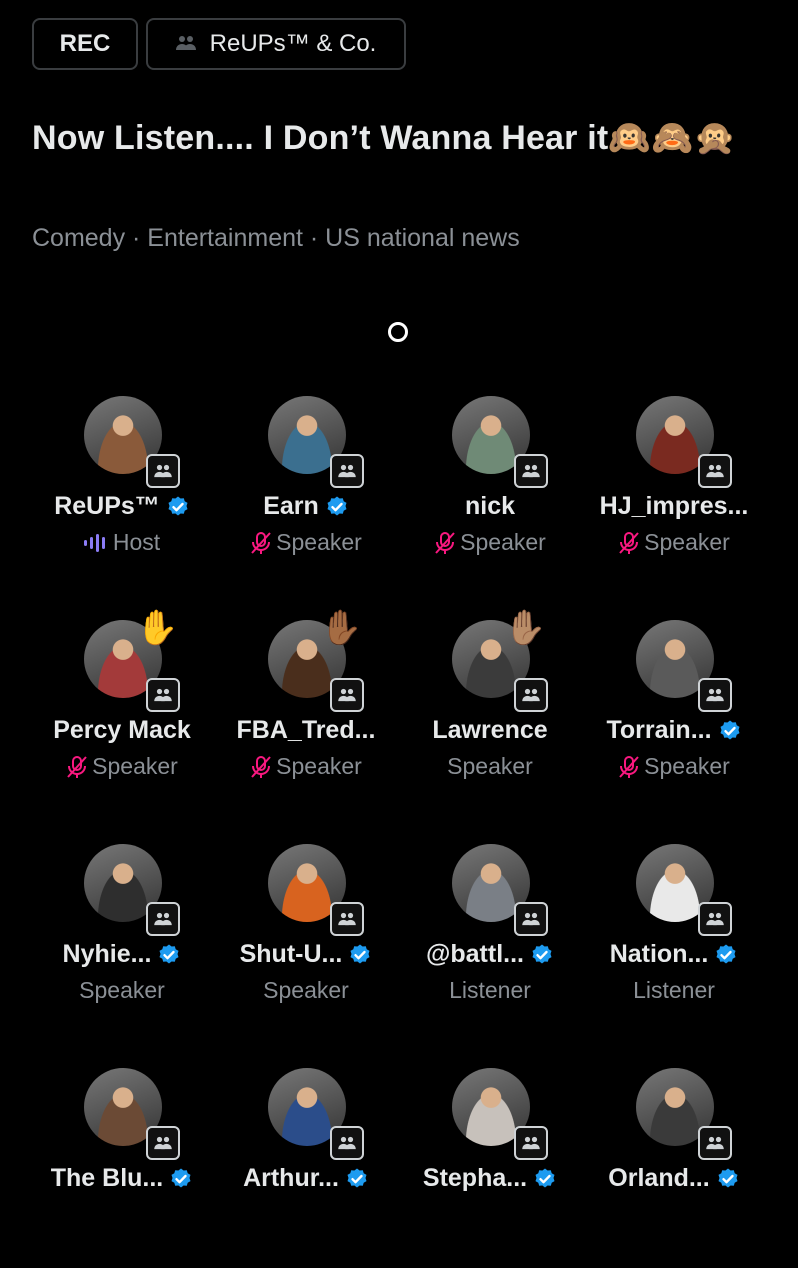 This screenshot has width=798, height=1268. I want to click on participant-name: Percy Mack, so click(122, 730).